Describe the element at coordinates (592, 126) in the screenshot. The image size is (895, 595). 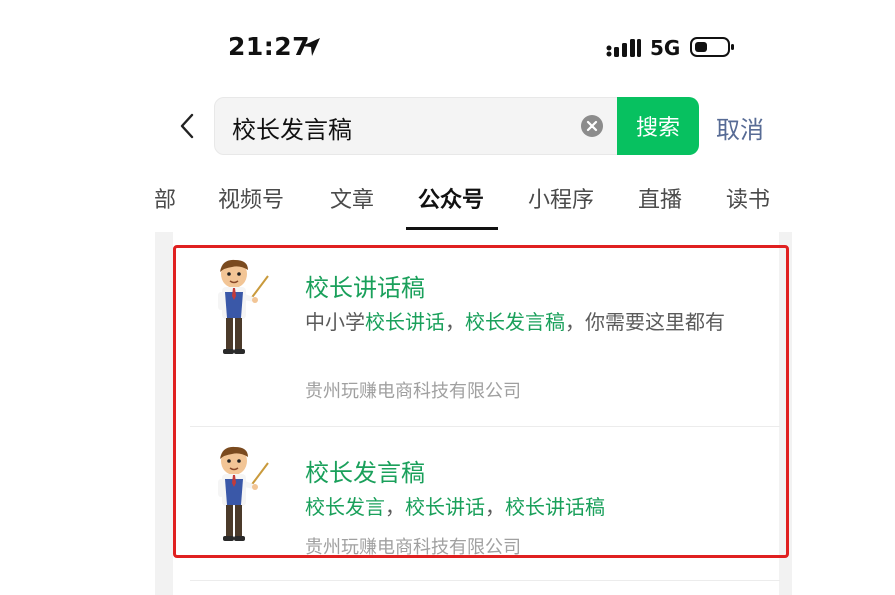
I see `clear-icon` at that location.